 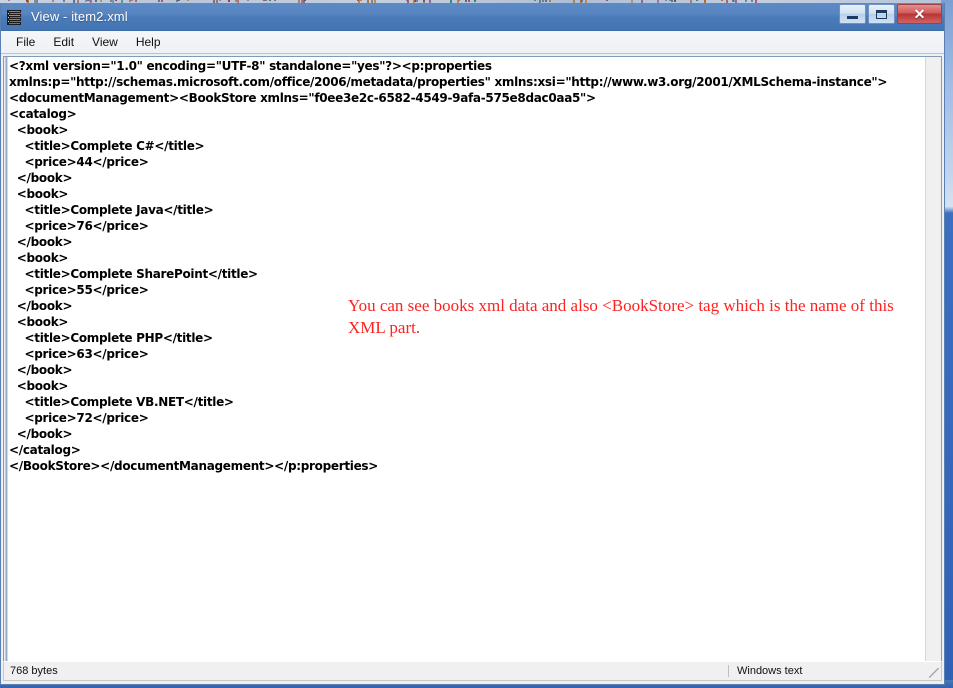 What do you see at coordinates (852, 17) in the screenshot?
I see `minimize-icon` at bounding box center [852, 17].